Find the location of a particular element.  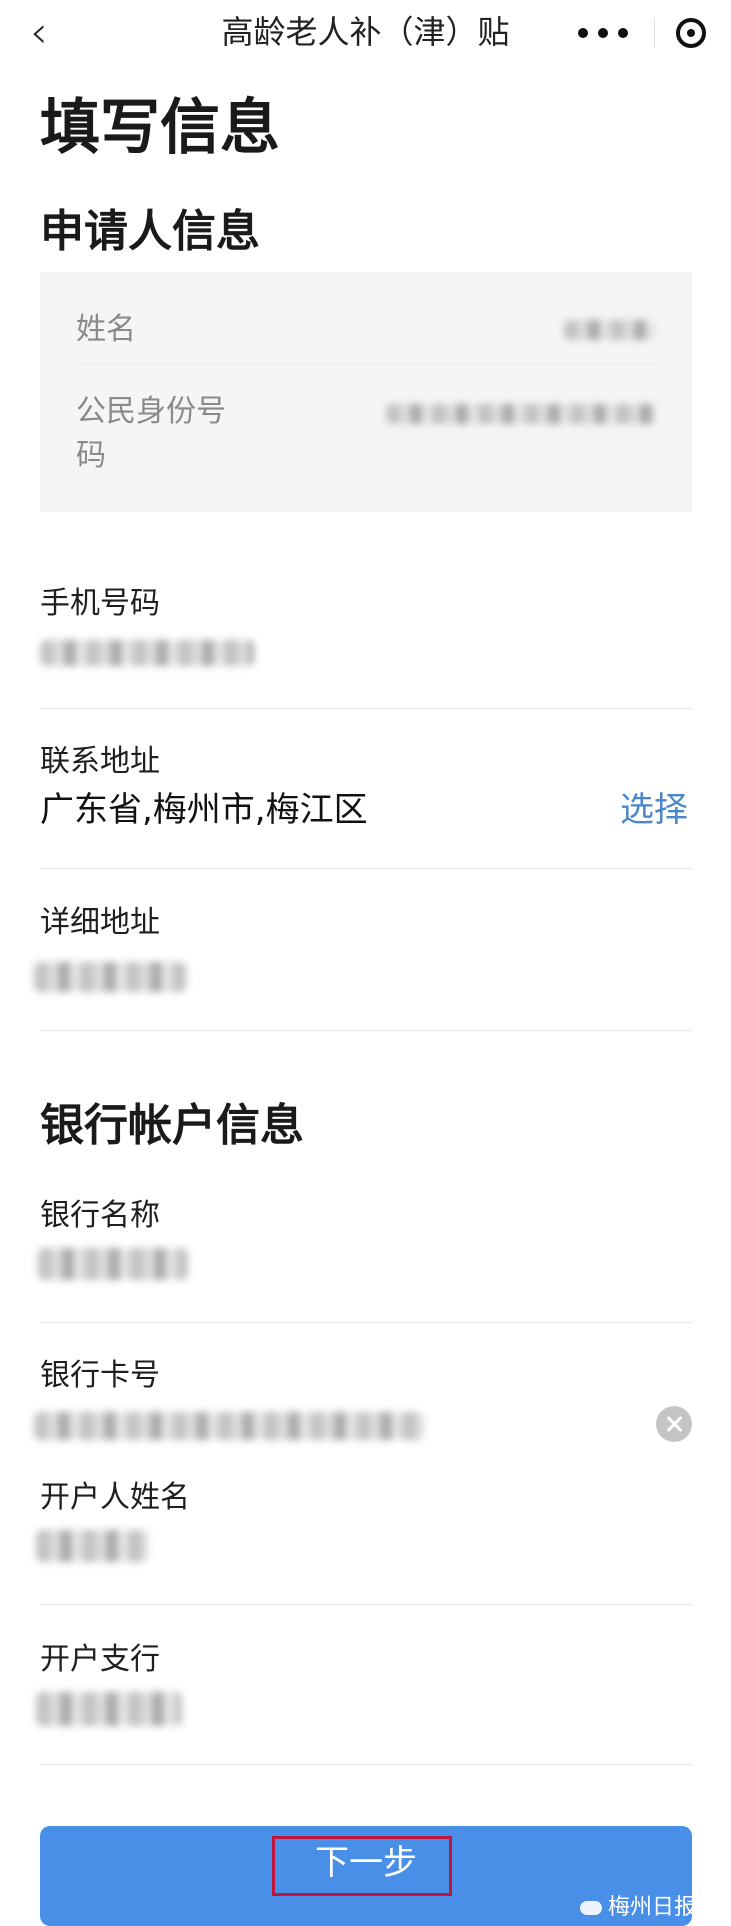

wechat-icon is located at coordinates (591, 1907).